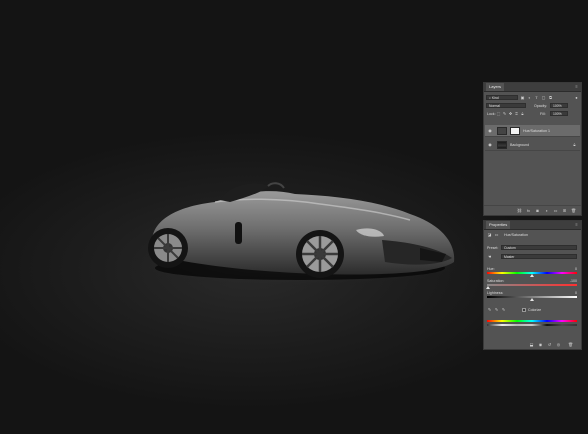 The height and width of the screenshot is (434, 588). I want to click on lock-position-icon: ✥, so click(510, 113).